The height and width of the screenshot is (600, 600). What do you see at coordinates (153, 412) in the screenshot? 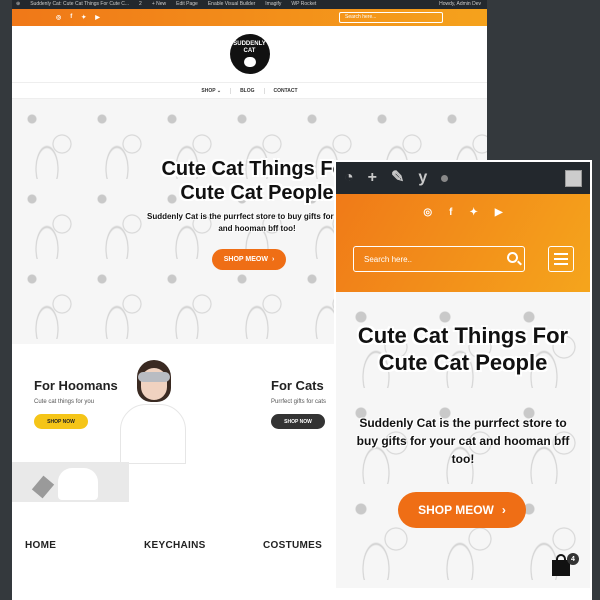
I see `woman-sleep-mask-image` at bounding box center [153, 412].